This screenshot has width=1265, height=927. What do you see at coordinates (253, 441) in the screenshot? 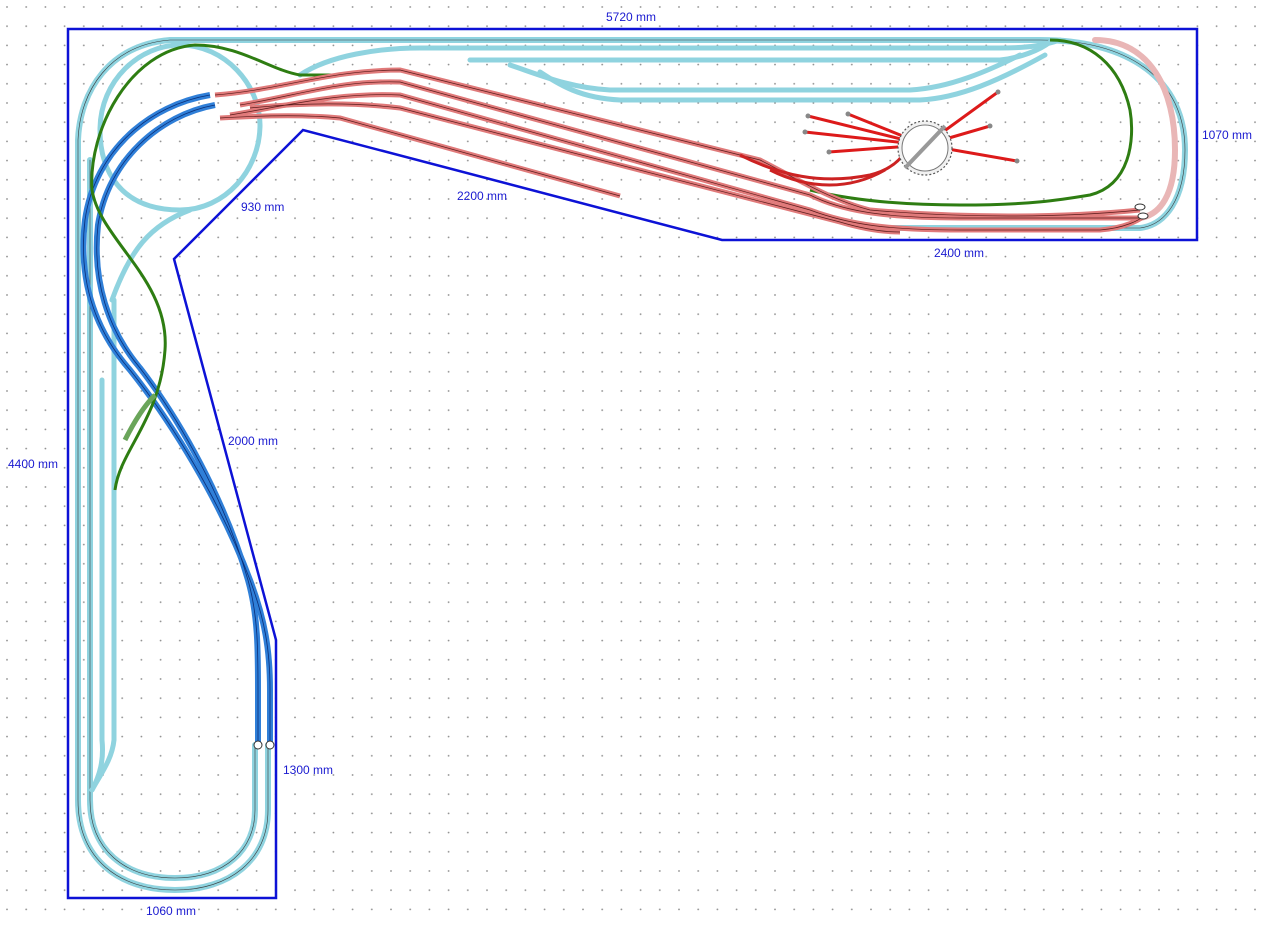
I see `dim-label-diagonal-lower: 2000 mm` at bounding box center [253, 441].